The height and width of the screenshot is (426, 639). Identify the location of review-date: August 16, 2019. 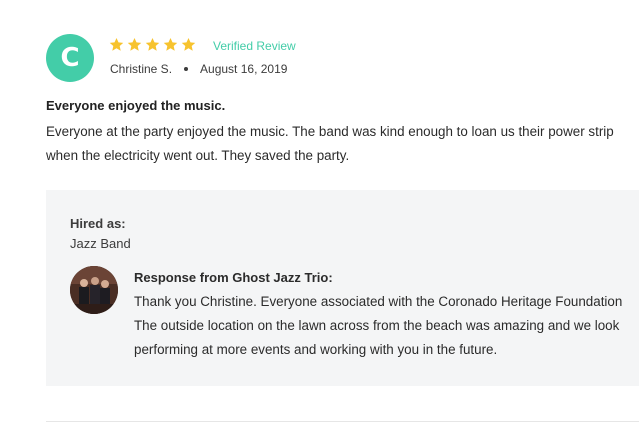
(244, 69).